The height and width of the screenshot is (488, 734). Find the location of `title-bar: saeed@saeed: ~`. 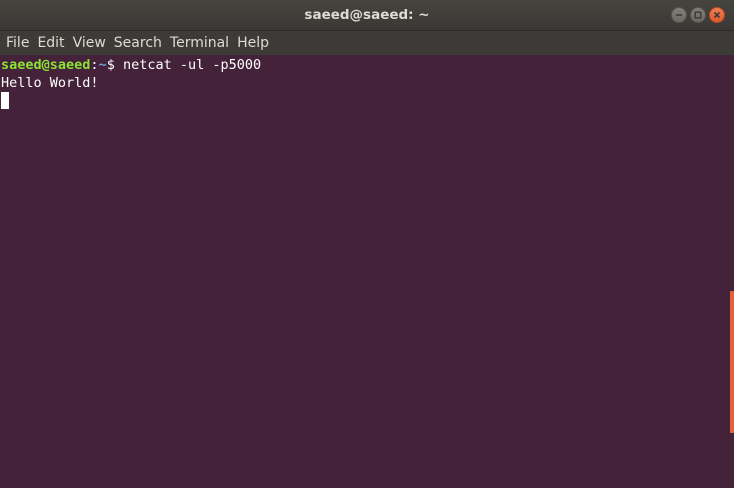

title-bar: saeed@saeed: ~ is located at coordinates (367, 15).